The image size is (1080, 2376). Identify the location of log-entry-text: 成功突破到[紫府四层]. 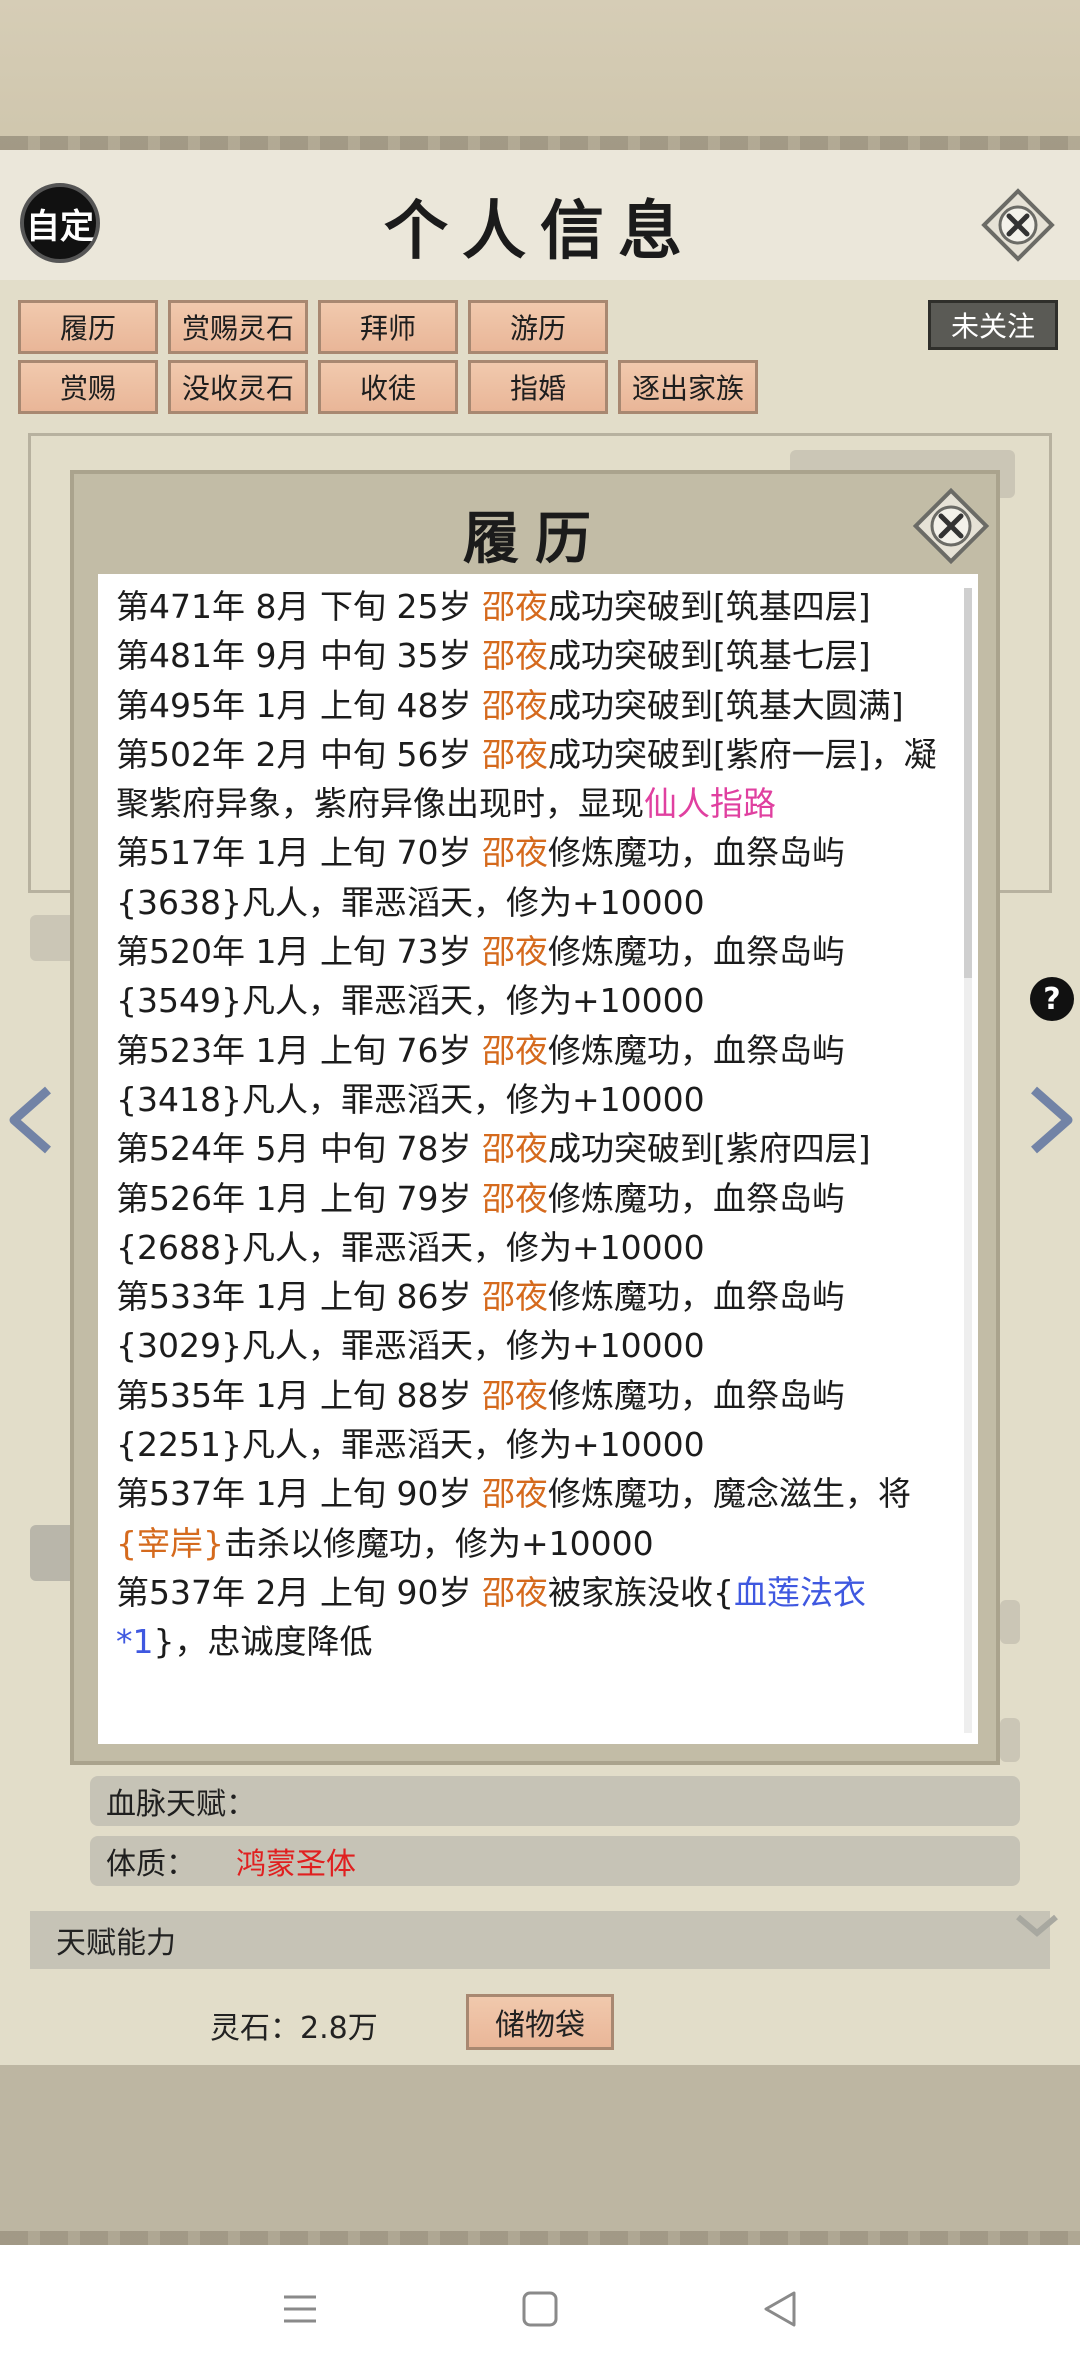
(709, 1149).